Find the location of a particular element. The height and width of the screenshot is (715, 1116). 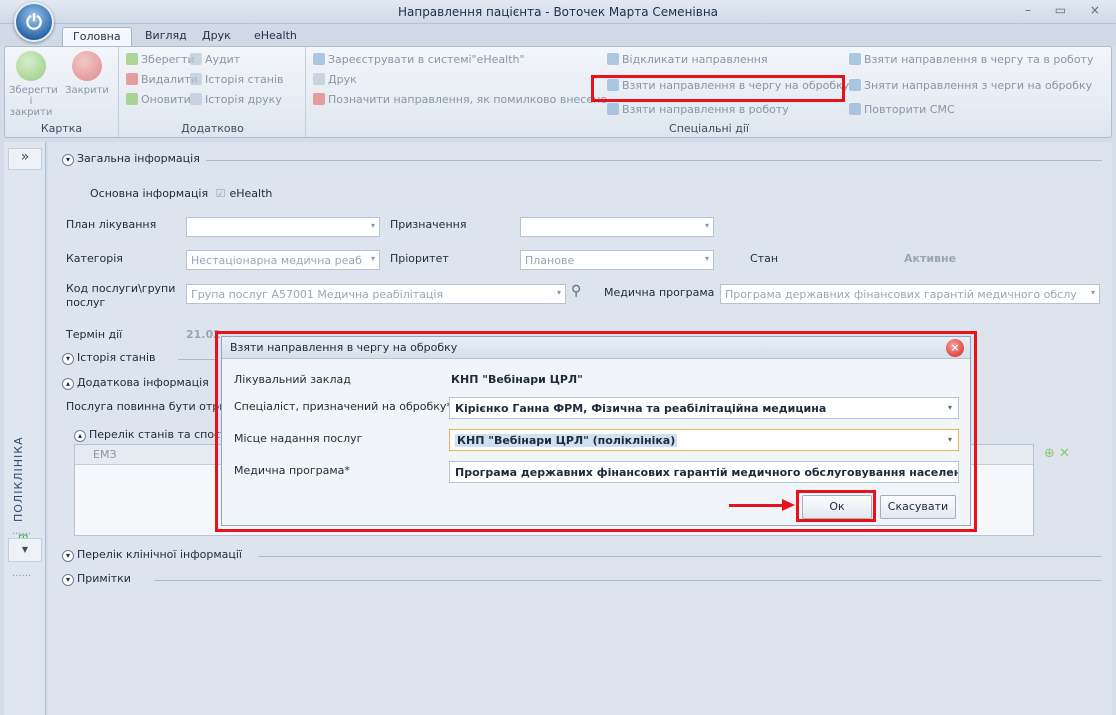

group-label-special: Спеціальні дії is located at coordinates (709, 128).